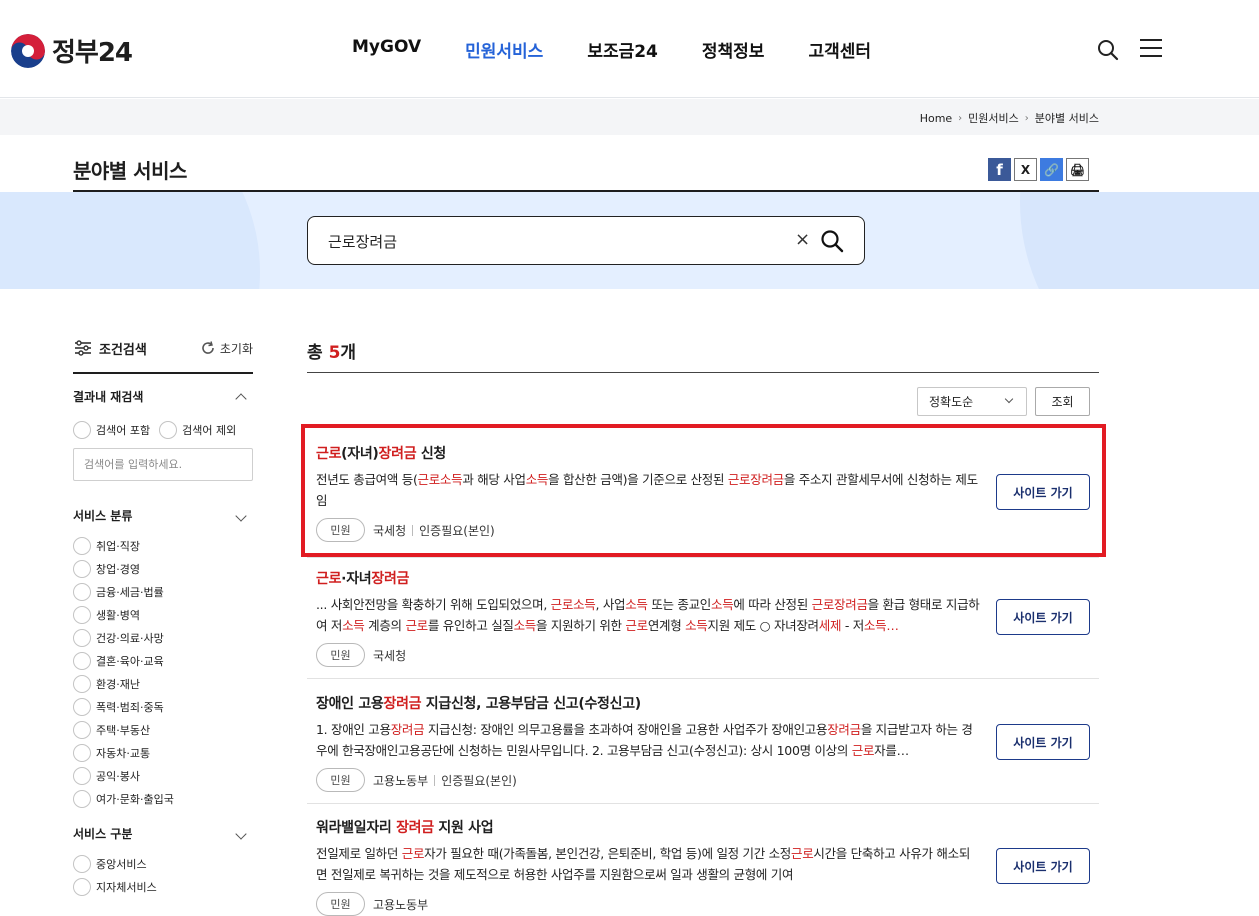 Image resolution: width=1259 pixels, height=916 pixels. What do you see at coordinates (993, 118) in the screenshot?
I see `breadcrumb-civil-service: 민원서비스` at bounding box center [993, 118].